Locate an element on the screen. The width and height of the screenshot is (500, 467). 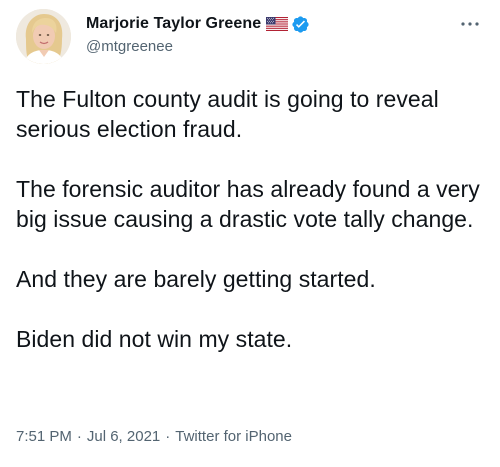
tweet-time: 7:51 PM is located at coordinates (44, 436).